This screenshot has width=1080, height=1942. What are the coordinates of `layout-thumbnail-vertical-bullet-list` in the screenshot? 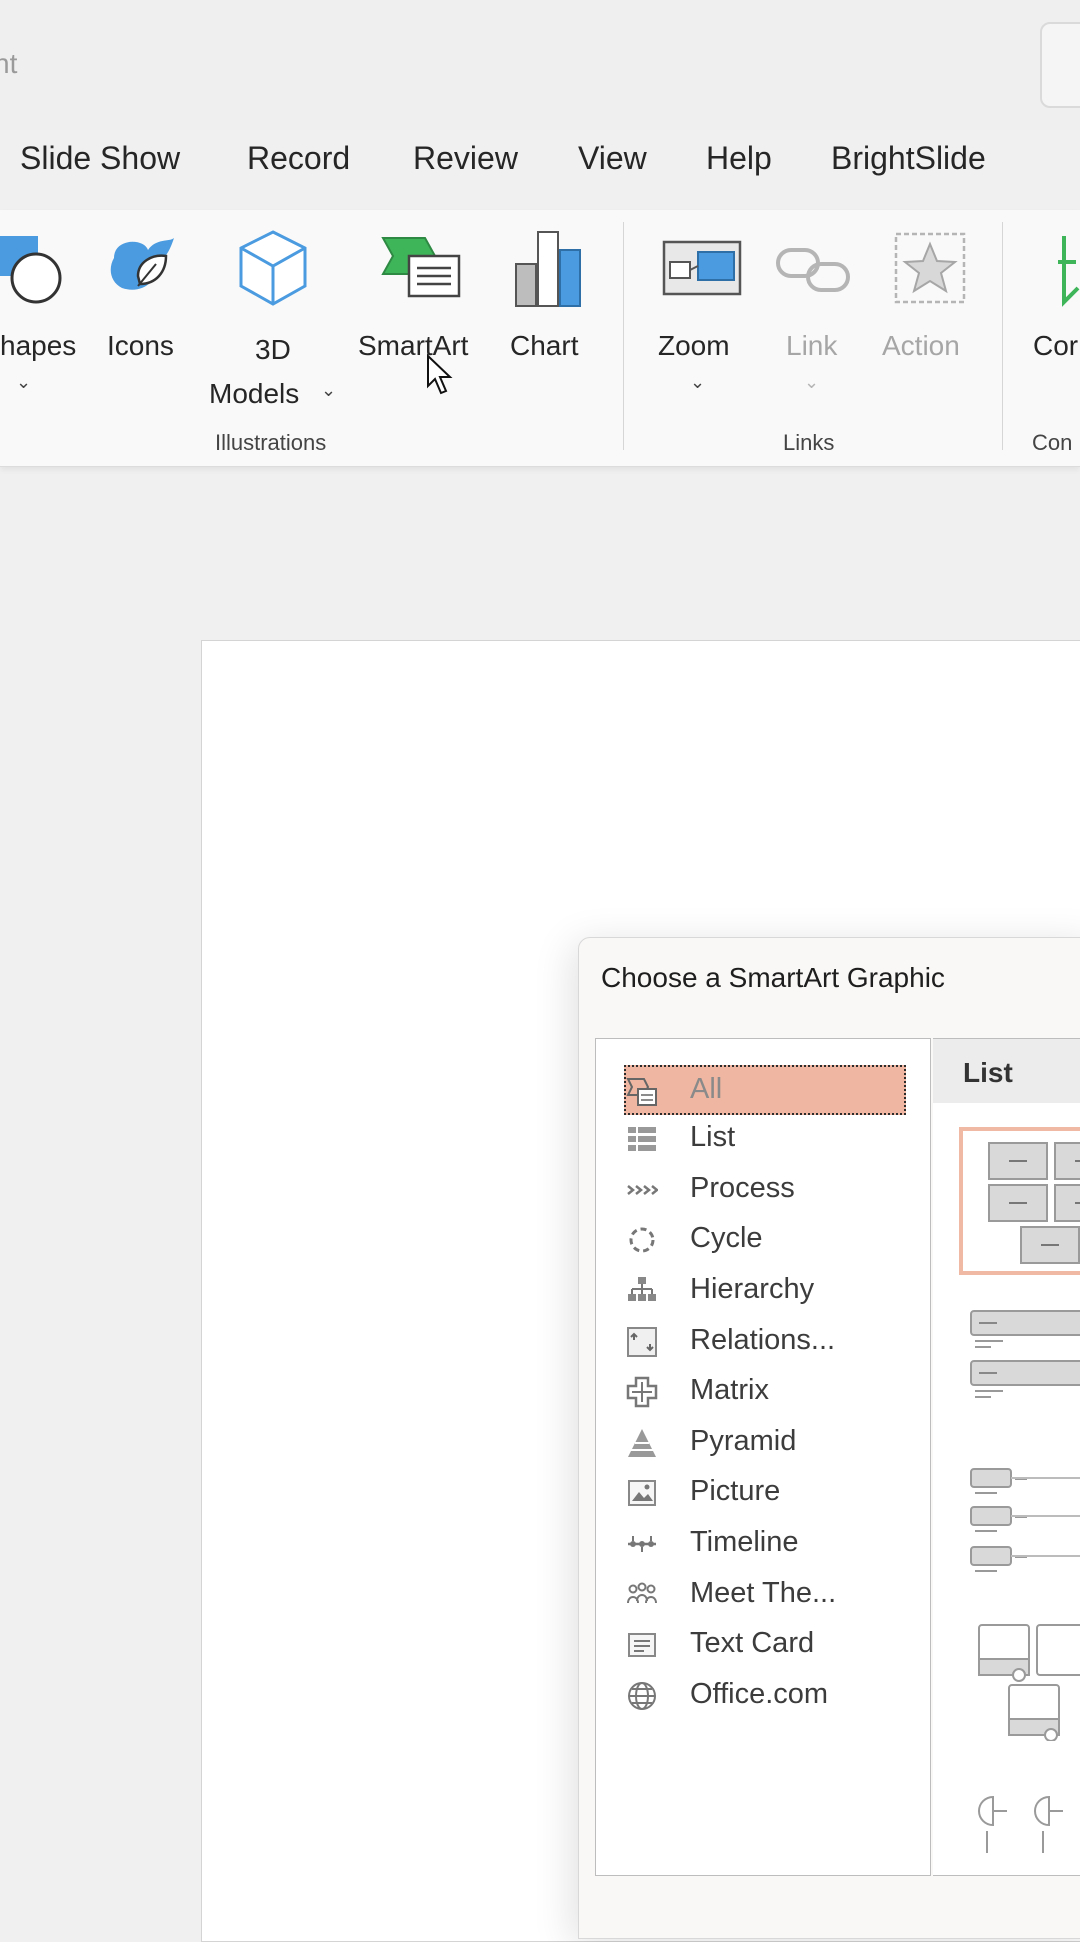 It's located at (1023, 1527).